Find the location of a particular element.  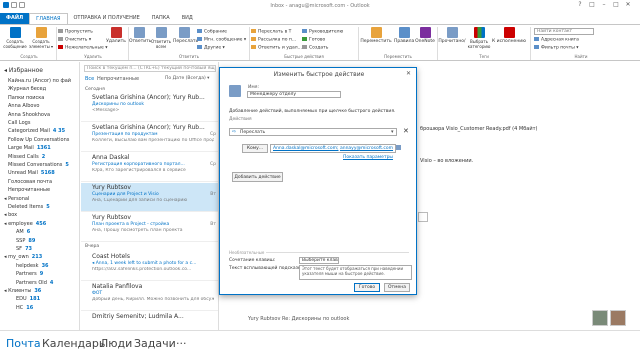

folder-item: Follow Up Conversations is located at coordinates (38, 140).